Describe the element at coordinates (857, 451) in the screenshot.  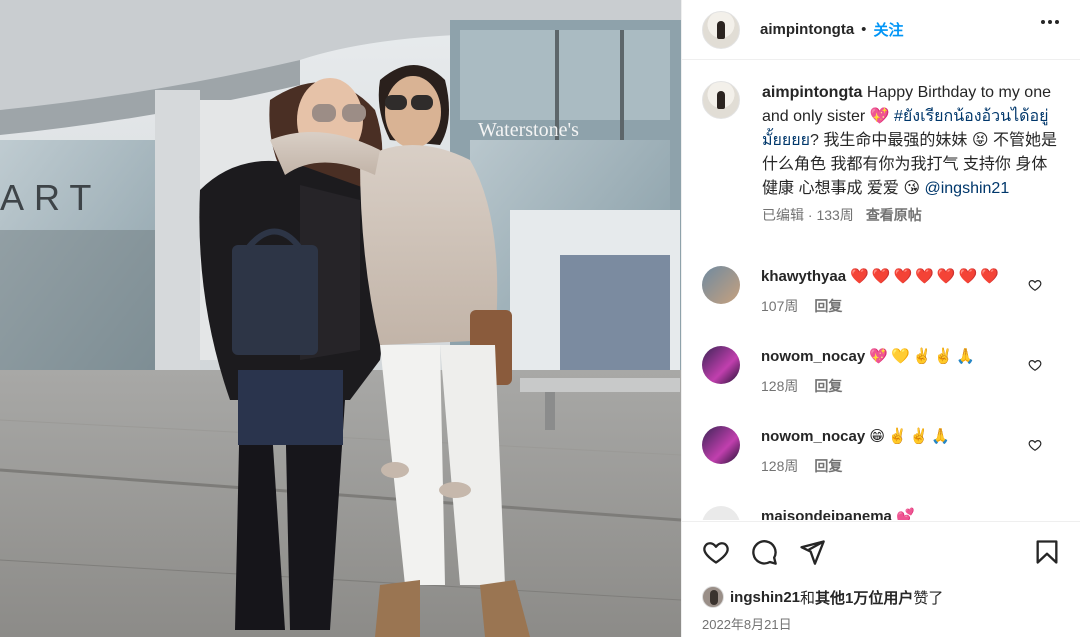
I see `comment-body: nowom_nocay 😁✌️✌️🙏 128周 回复` at that location.